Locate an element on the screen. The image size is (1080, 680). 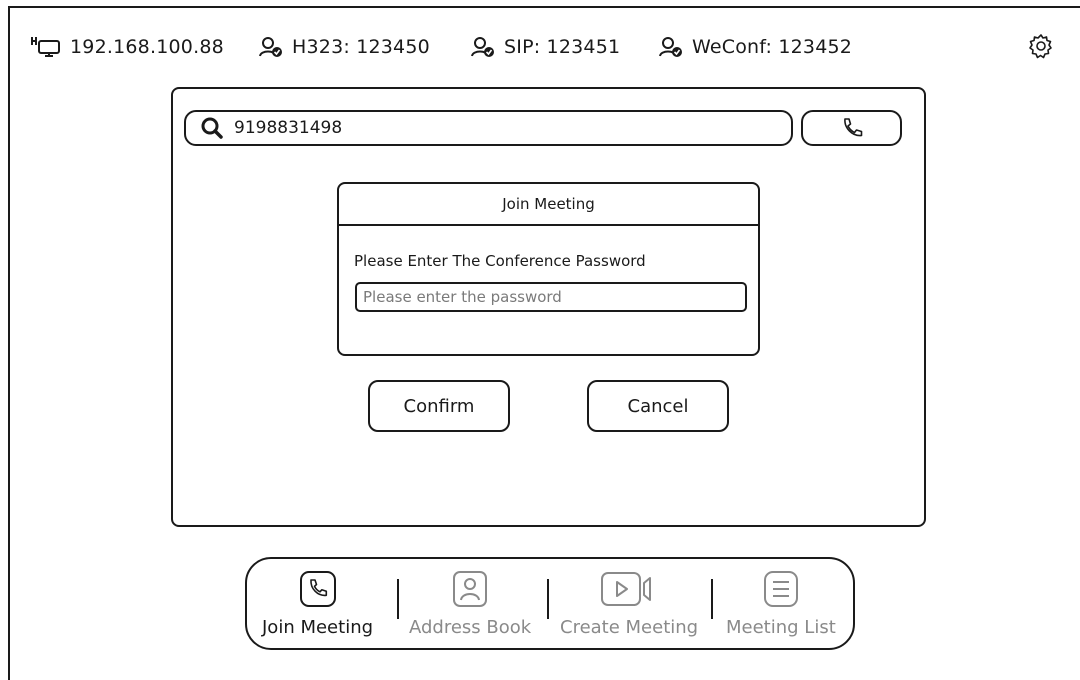
nav-create-meeting: Create Meeting is located at coordinates (629, 603).